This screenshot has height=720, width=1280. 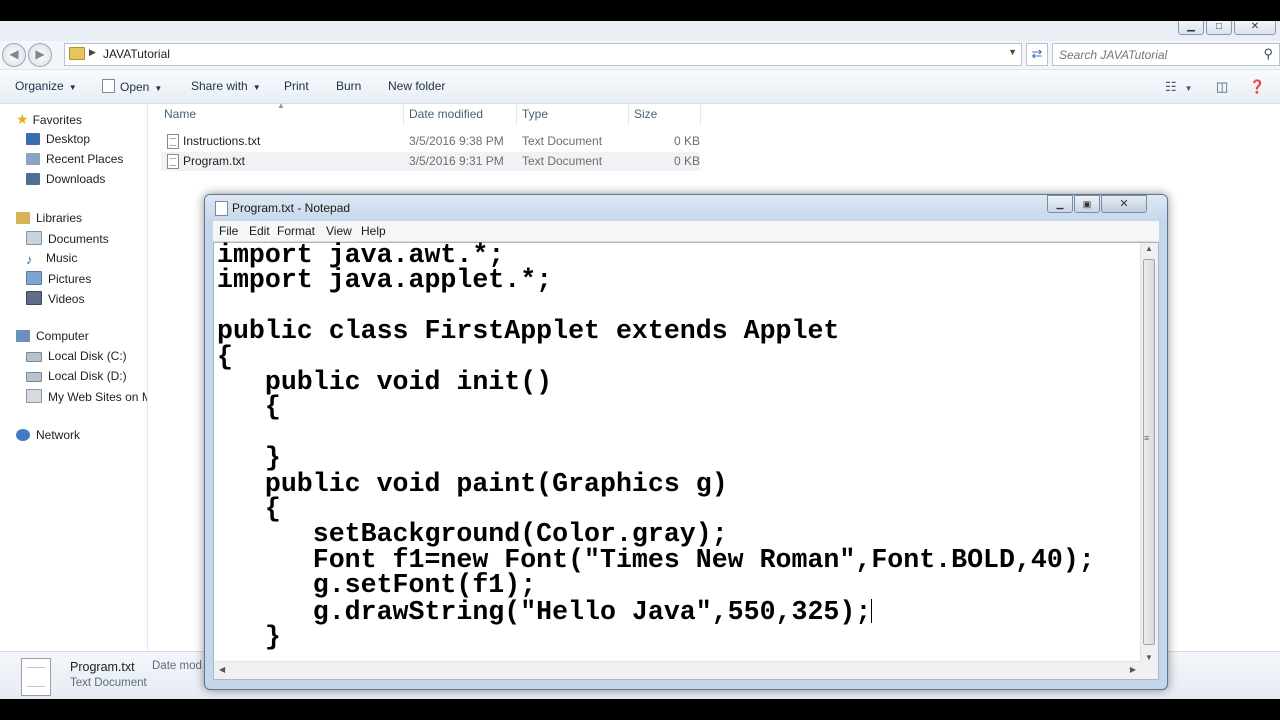 I want to click on nav-local-disk-d-label: Local Disk (D:), so click(x=87, y=376).